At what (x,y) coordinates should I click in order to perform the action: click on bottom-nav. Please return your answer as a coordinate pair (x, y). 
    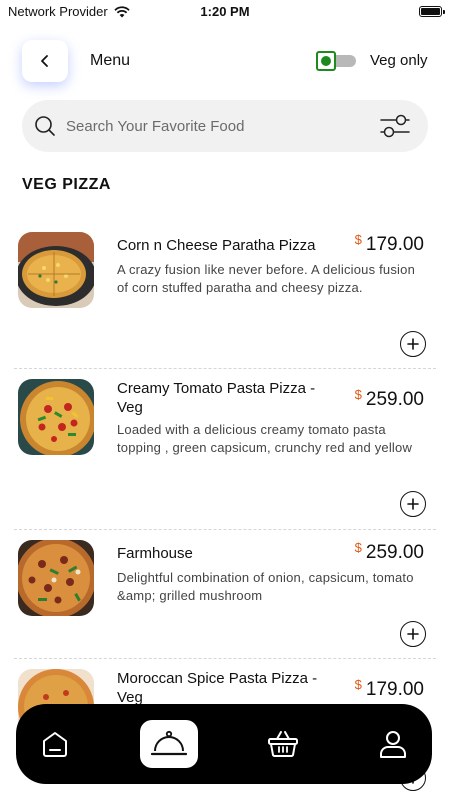
    Looking at the image, I should click on (224, 744).